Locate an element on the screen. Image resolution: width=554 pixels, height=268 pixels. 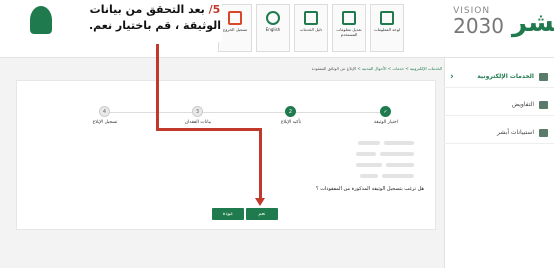
globe-icon is located at coordinates (273, 18).